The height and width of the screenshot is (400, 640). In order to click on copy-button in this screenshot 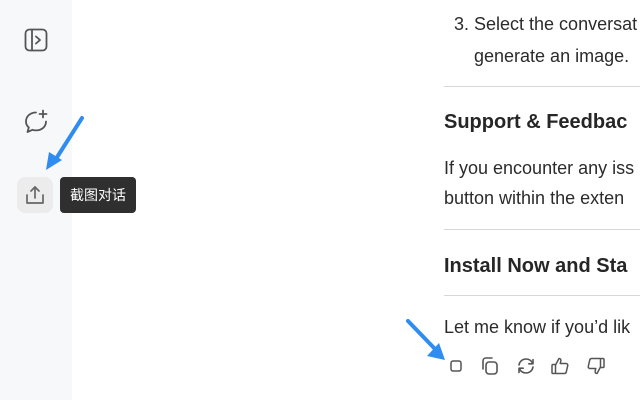, I will do `click(490, 368)`.